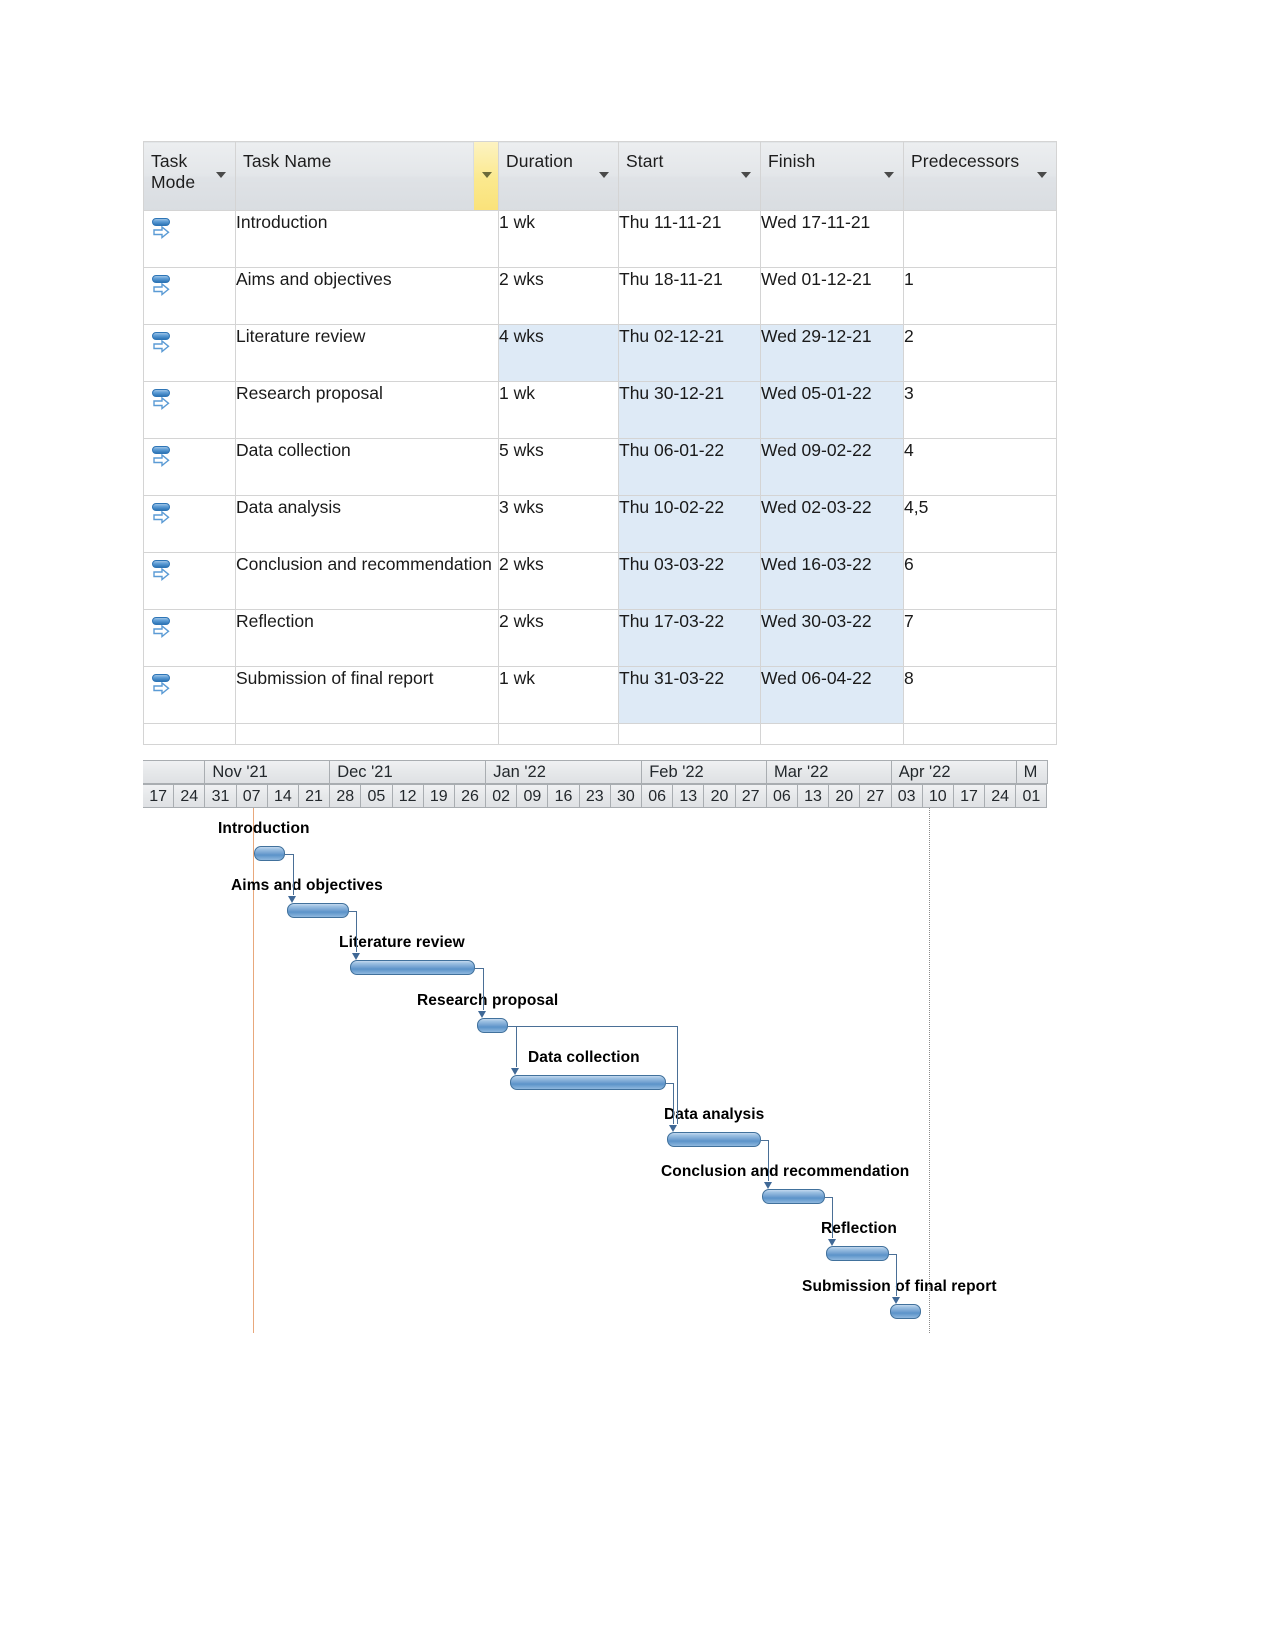 This screenshot has width=1275, height=1650. Describe the element at coordinates (980, 296) in the screenshot. I see `cell-predecessors: 1` at that location.